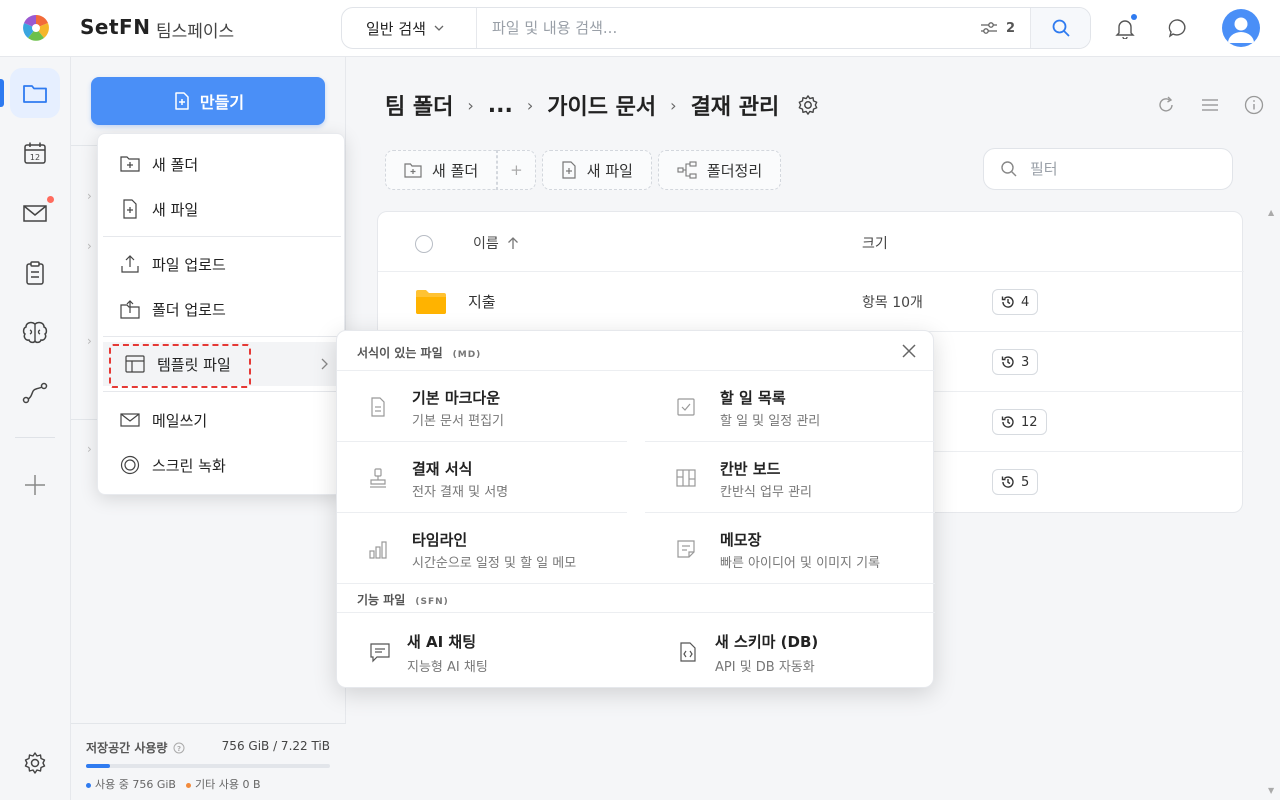 Image resolution: width=1280 pixels, height=800 pixels. I want to click on search-input, so click(727, 28).